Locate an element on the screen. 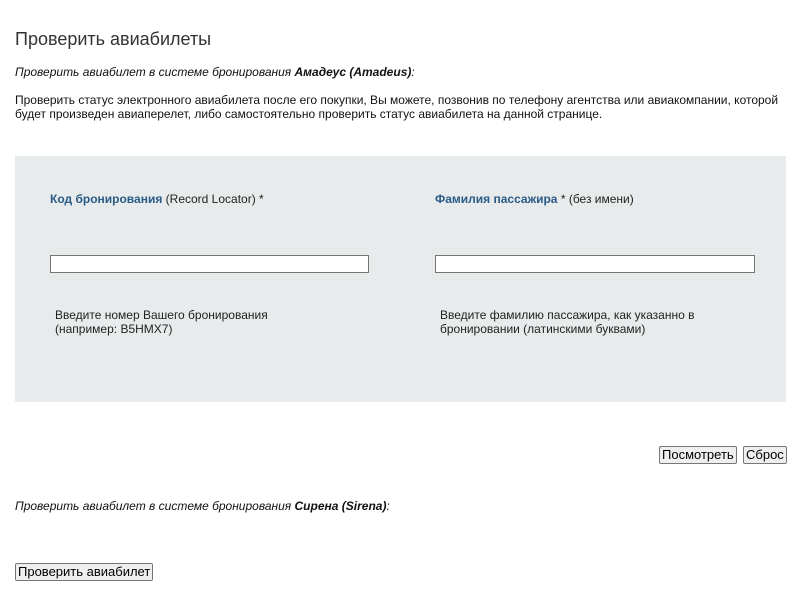 The image size is (807, 609). view-button: Посмотреть is located at coordinates (698, 455).